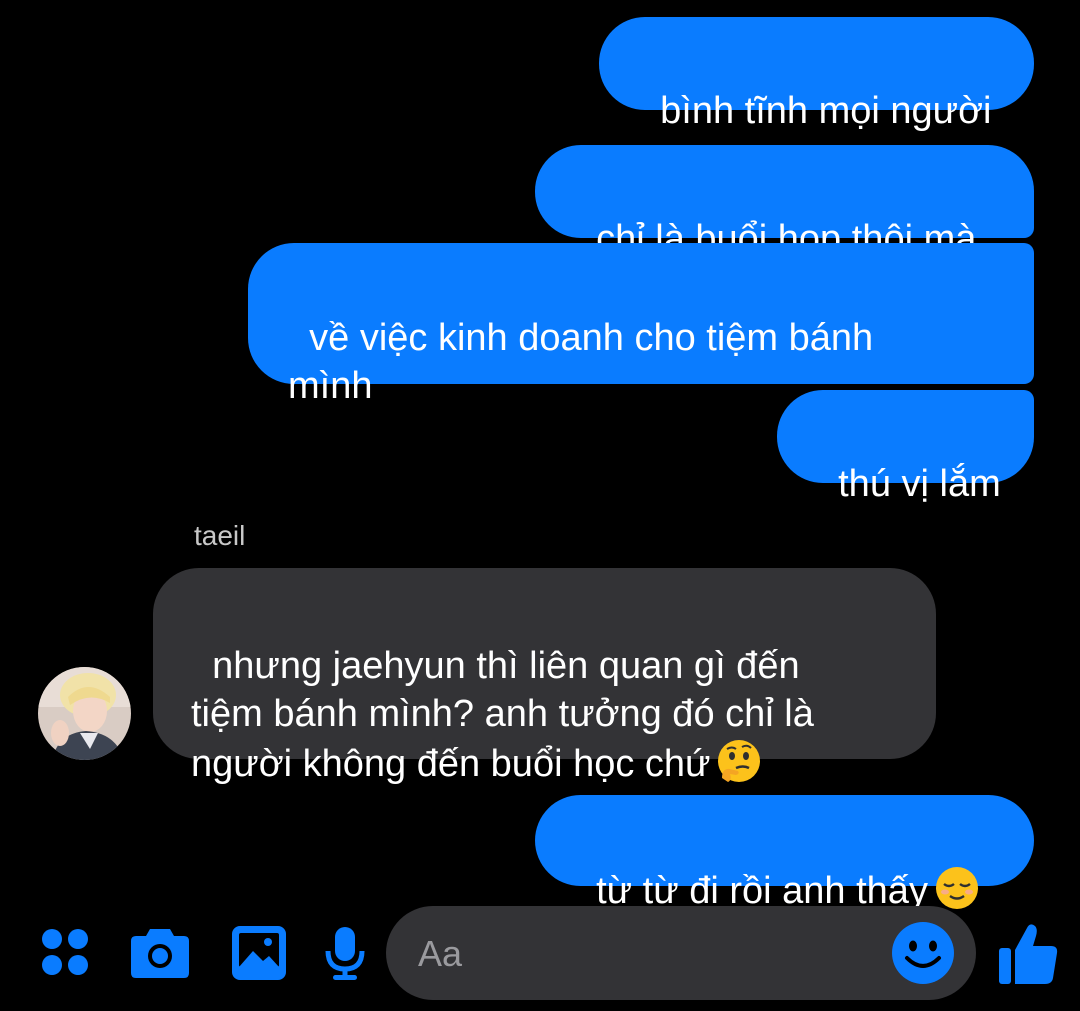  I want to click on microphone-icon, so click(345, 953).